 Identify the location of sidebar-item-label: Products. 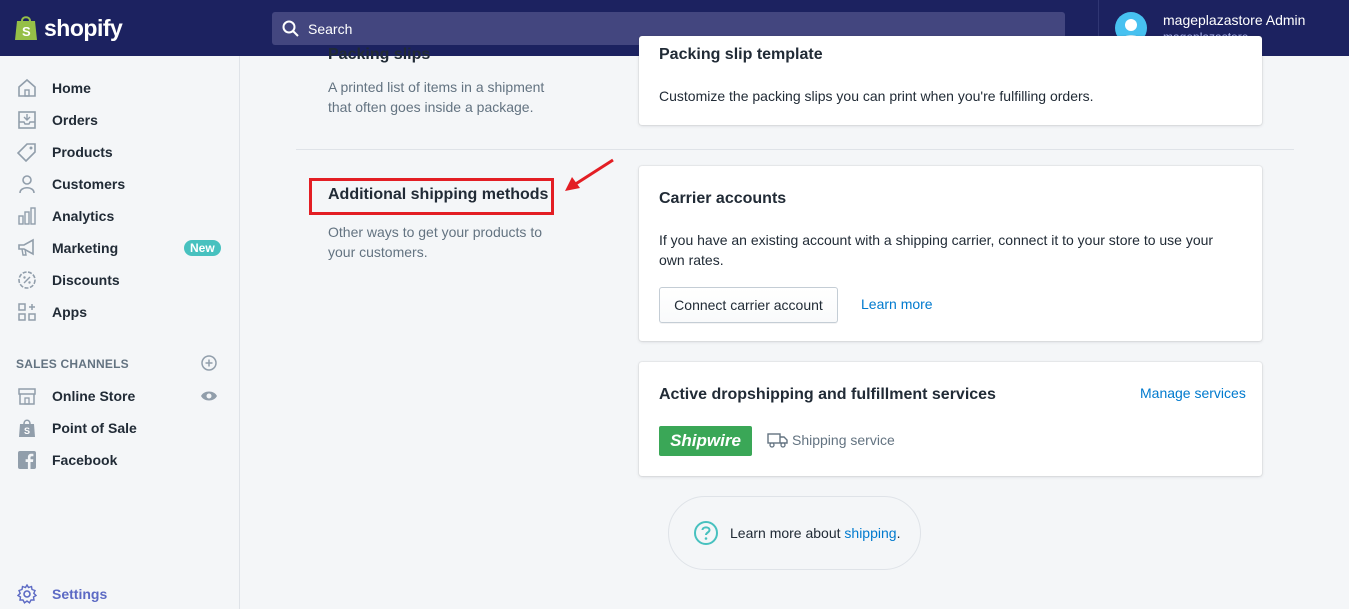
(82, 152).